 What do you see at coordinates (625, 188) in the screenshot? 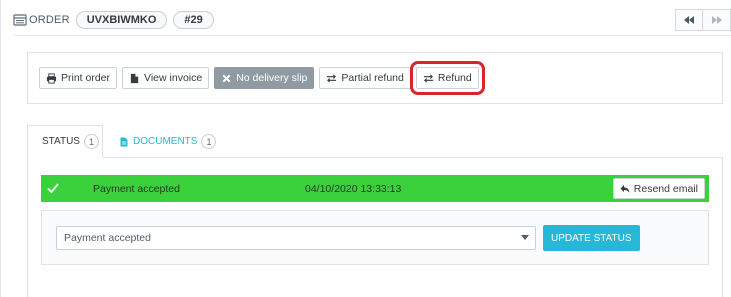
I see `reply-icon` at bounding box center [625, 188].